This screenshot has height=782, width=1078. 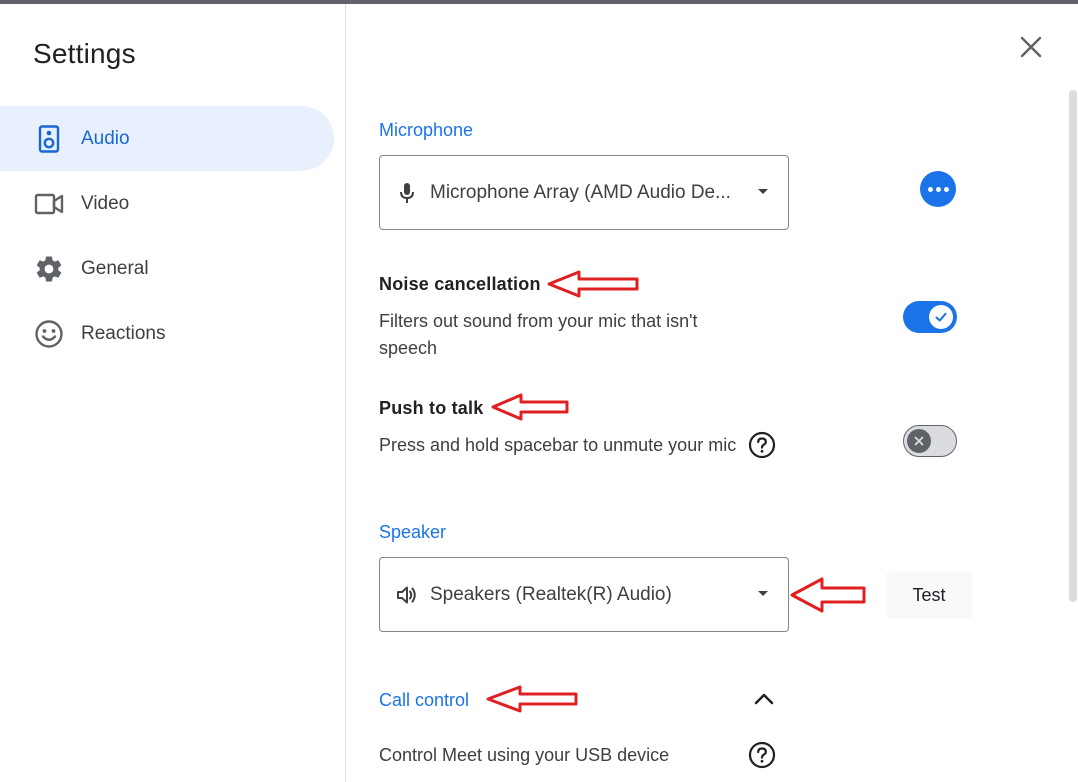 I want to click on videocam-icon, so click(x=49, y=204).